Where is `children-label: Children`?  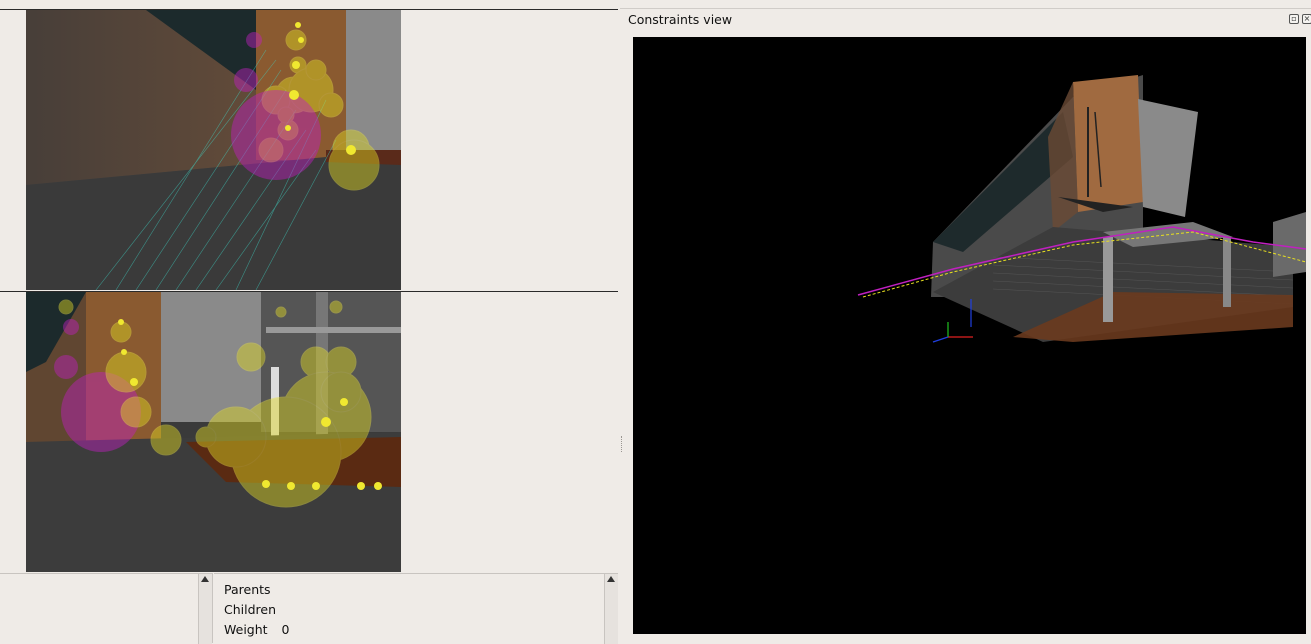 children-label: Children is located at coordinates (250, 609).